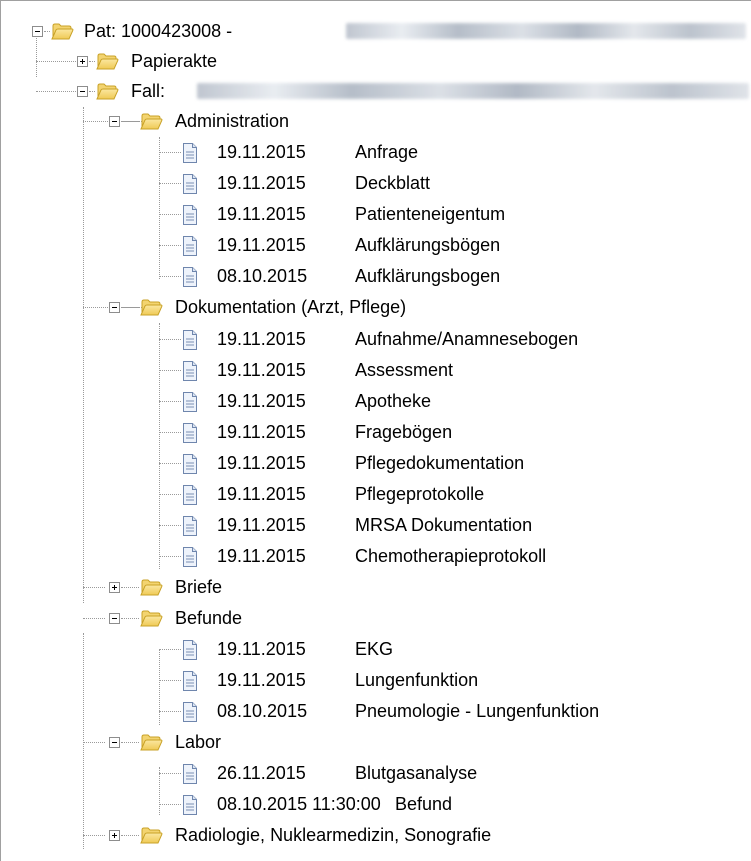 Image resolution: width=751 pixels, height=861 pixels. What do you see at coordinates (440, 463) in the screenshot?
I see `document-title: Pflegedokumentation` at bounding box center [440, 463].